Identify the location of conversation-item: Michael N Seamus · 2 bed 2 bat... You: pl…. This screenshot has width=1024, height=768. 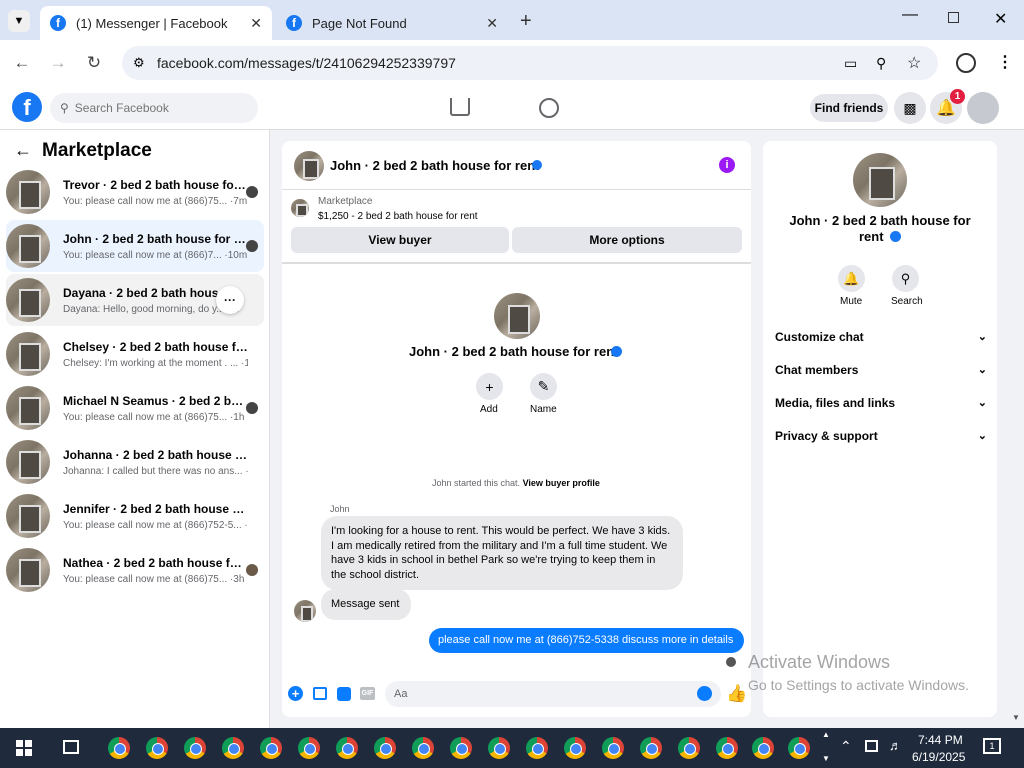
(135, 408).